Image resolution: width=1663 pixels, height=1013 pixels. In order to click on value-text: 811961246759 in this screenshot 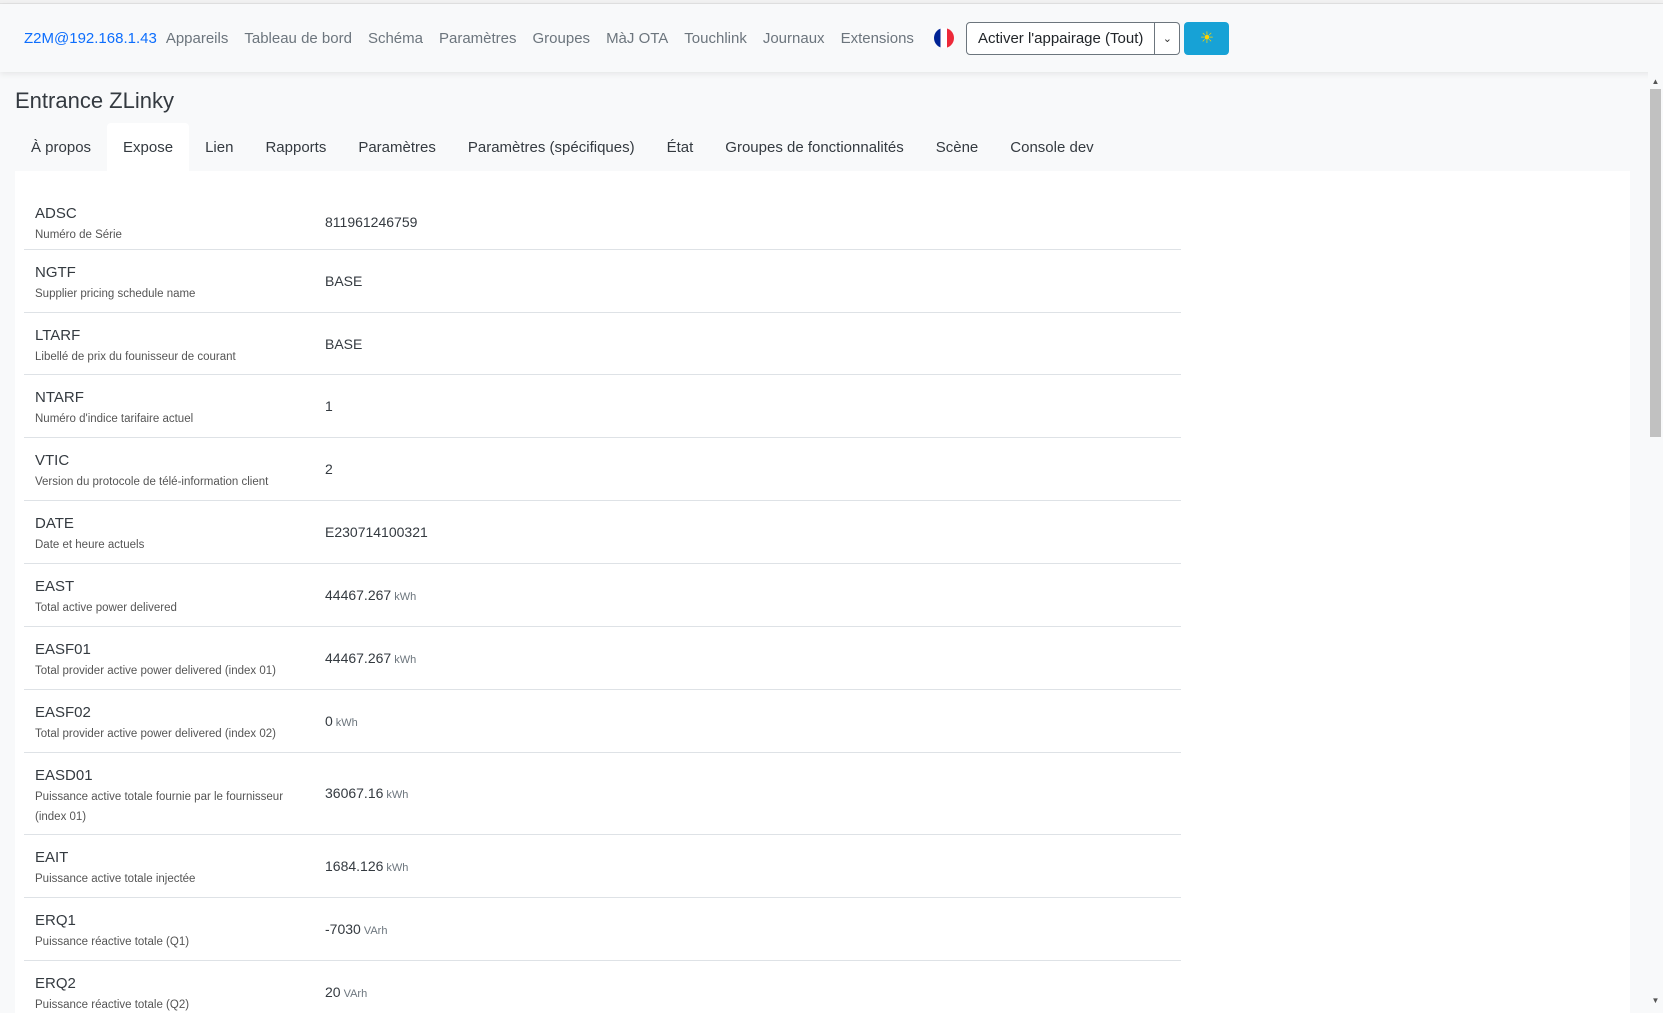, I will do `click(371, 222)`.